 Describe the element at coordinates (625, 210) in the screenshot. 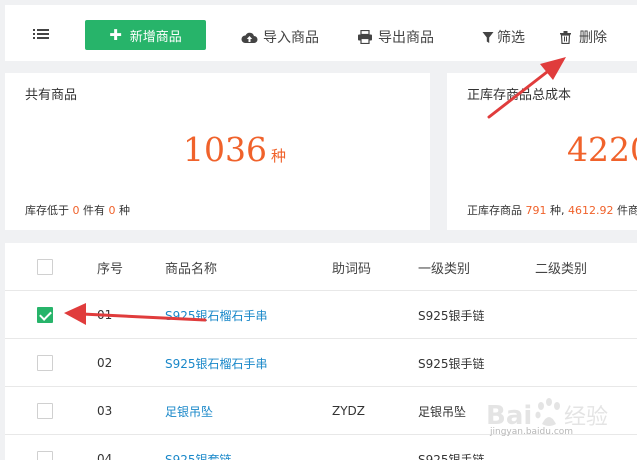

I see `footer-text: 件商` at that location.